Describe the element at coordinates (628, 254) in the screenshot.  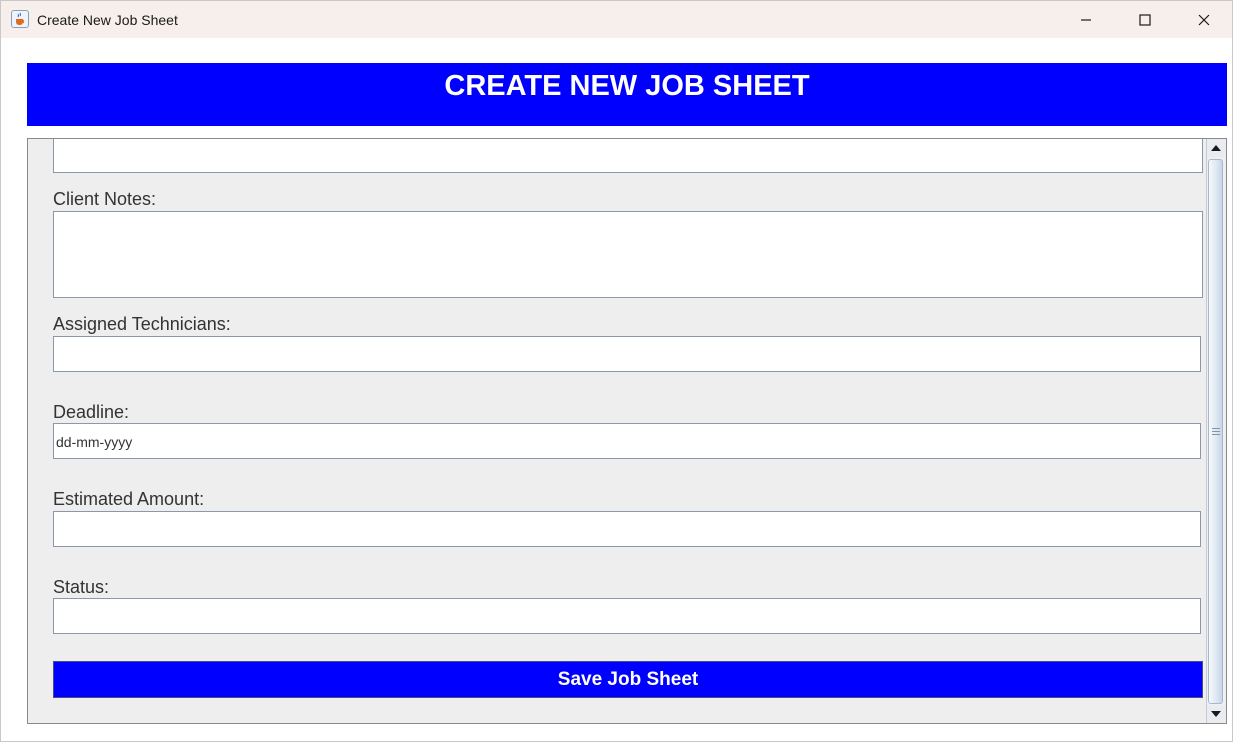
I see `client-notes-textarea` at that location.